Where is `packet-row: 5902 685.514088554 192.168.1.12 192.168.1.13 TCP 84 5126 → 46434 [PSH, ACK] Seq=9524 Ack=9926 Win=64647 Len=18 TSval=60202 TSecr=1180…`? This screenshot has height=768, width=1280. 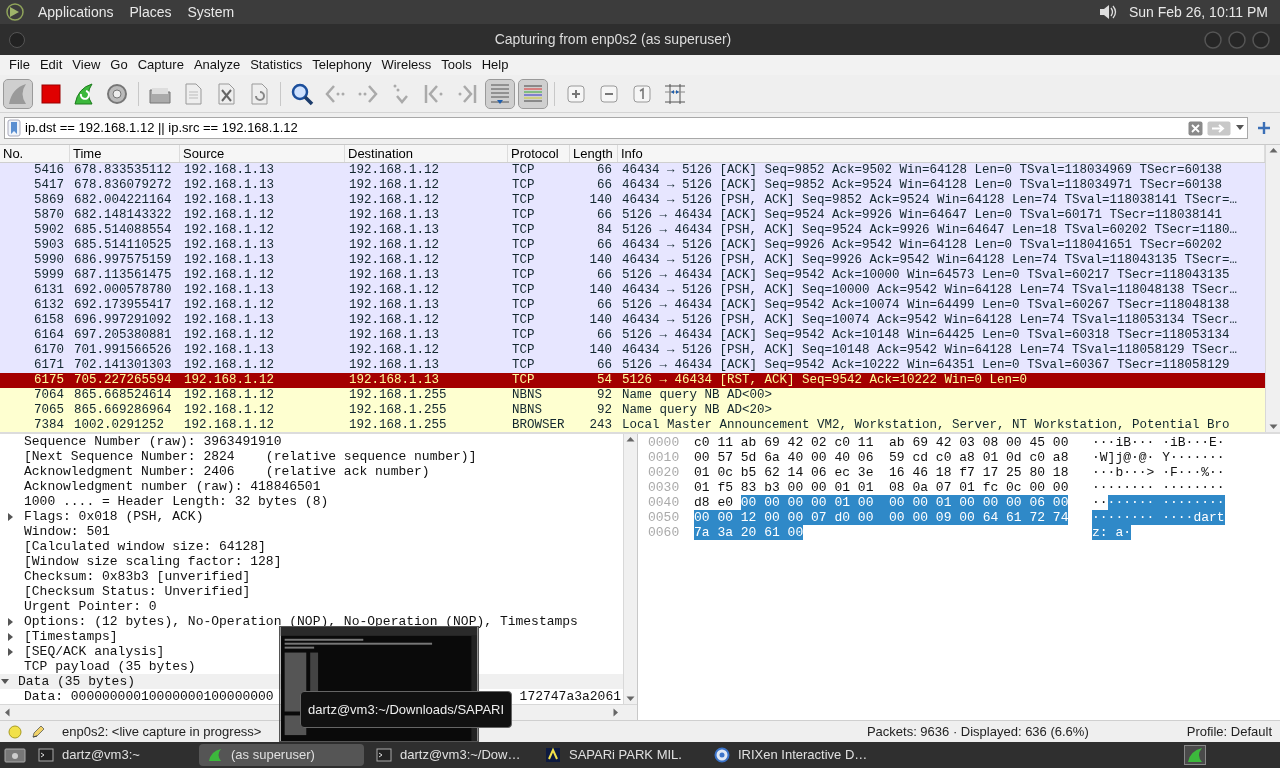
packet-row: 5902 685.514088554 192.168.1.12 192.168.1.13 TCP 84 5126 → 46434 [PSH, ACK] Seq=9524 Ack=9926 Win=64647 Len=18 TSval=60202 TSecr=1180… is located at coordinates (632, 230).